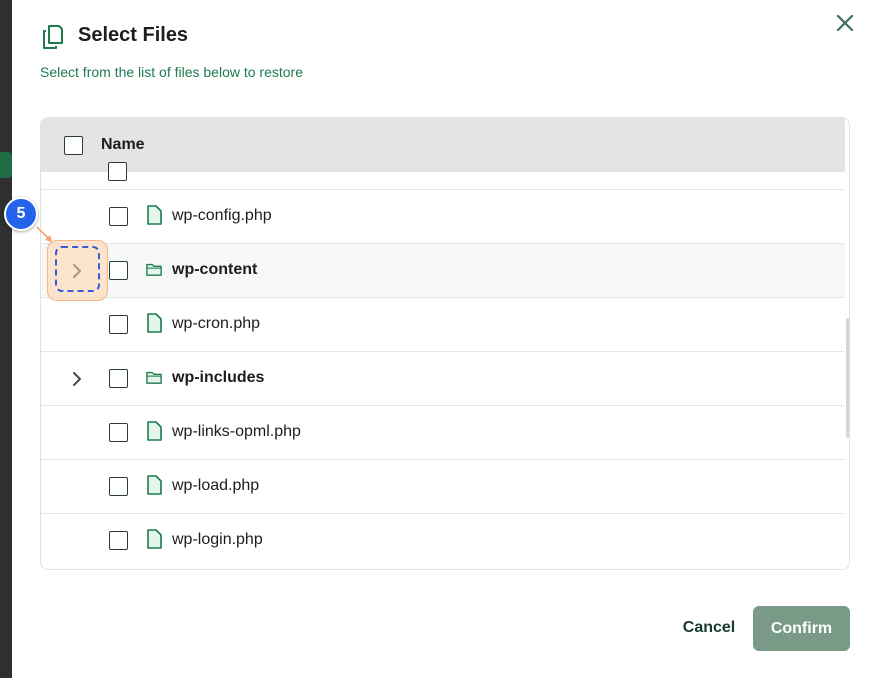  What do you see at coordinates (215, 269) in the screenshot?
I see `row-name: wp-content` at bounding box center [215, 269].